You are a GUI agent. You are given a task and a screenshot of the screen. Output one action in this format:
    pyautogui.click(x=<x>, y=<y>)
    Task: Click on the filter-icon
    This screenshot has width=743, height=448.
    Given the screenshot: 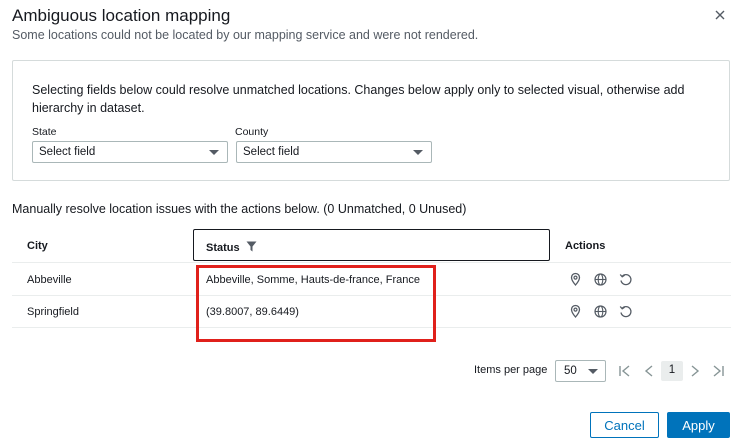 What is the action you would take?
    pyautogui.click(x=251, y=246)
    